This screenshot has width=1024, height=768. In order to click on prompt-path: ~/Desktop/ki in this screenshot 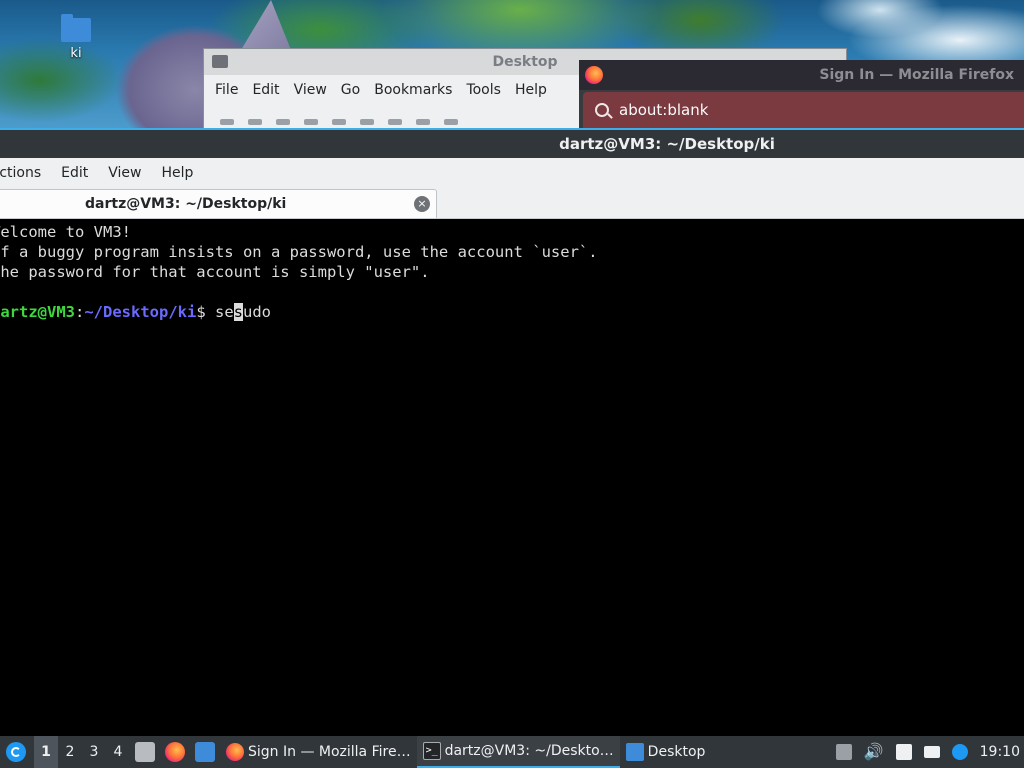, I will do `click(140, 312)`.